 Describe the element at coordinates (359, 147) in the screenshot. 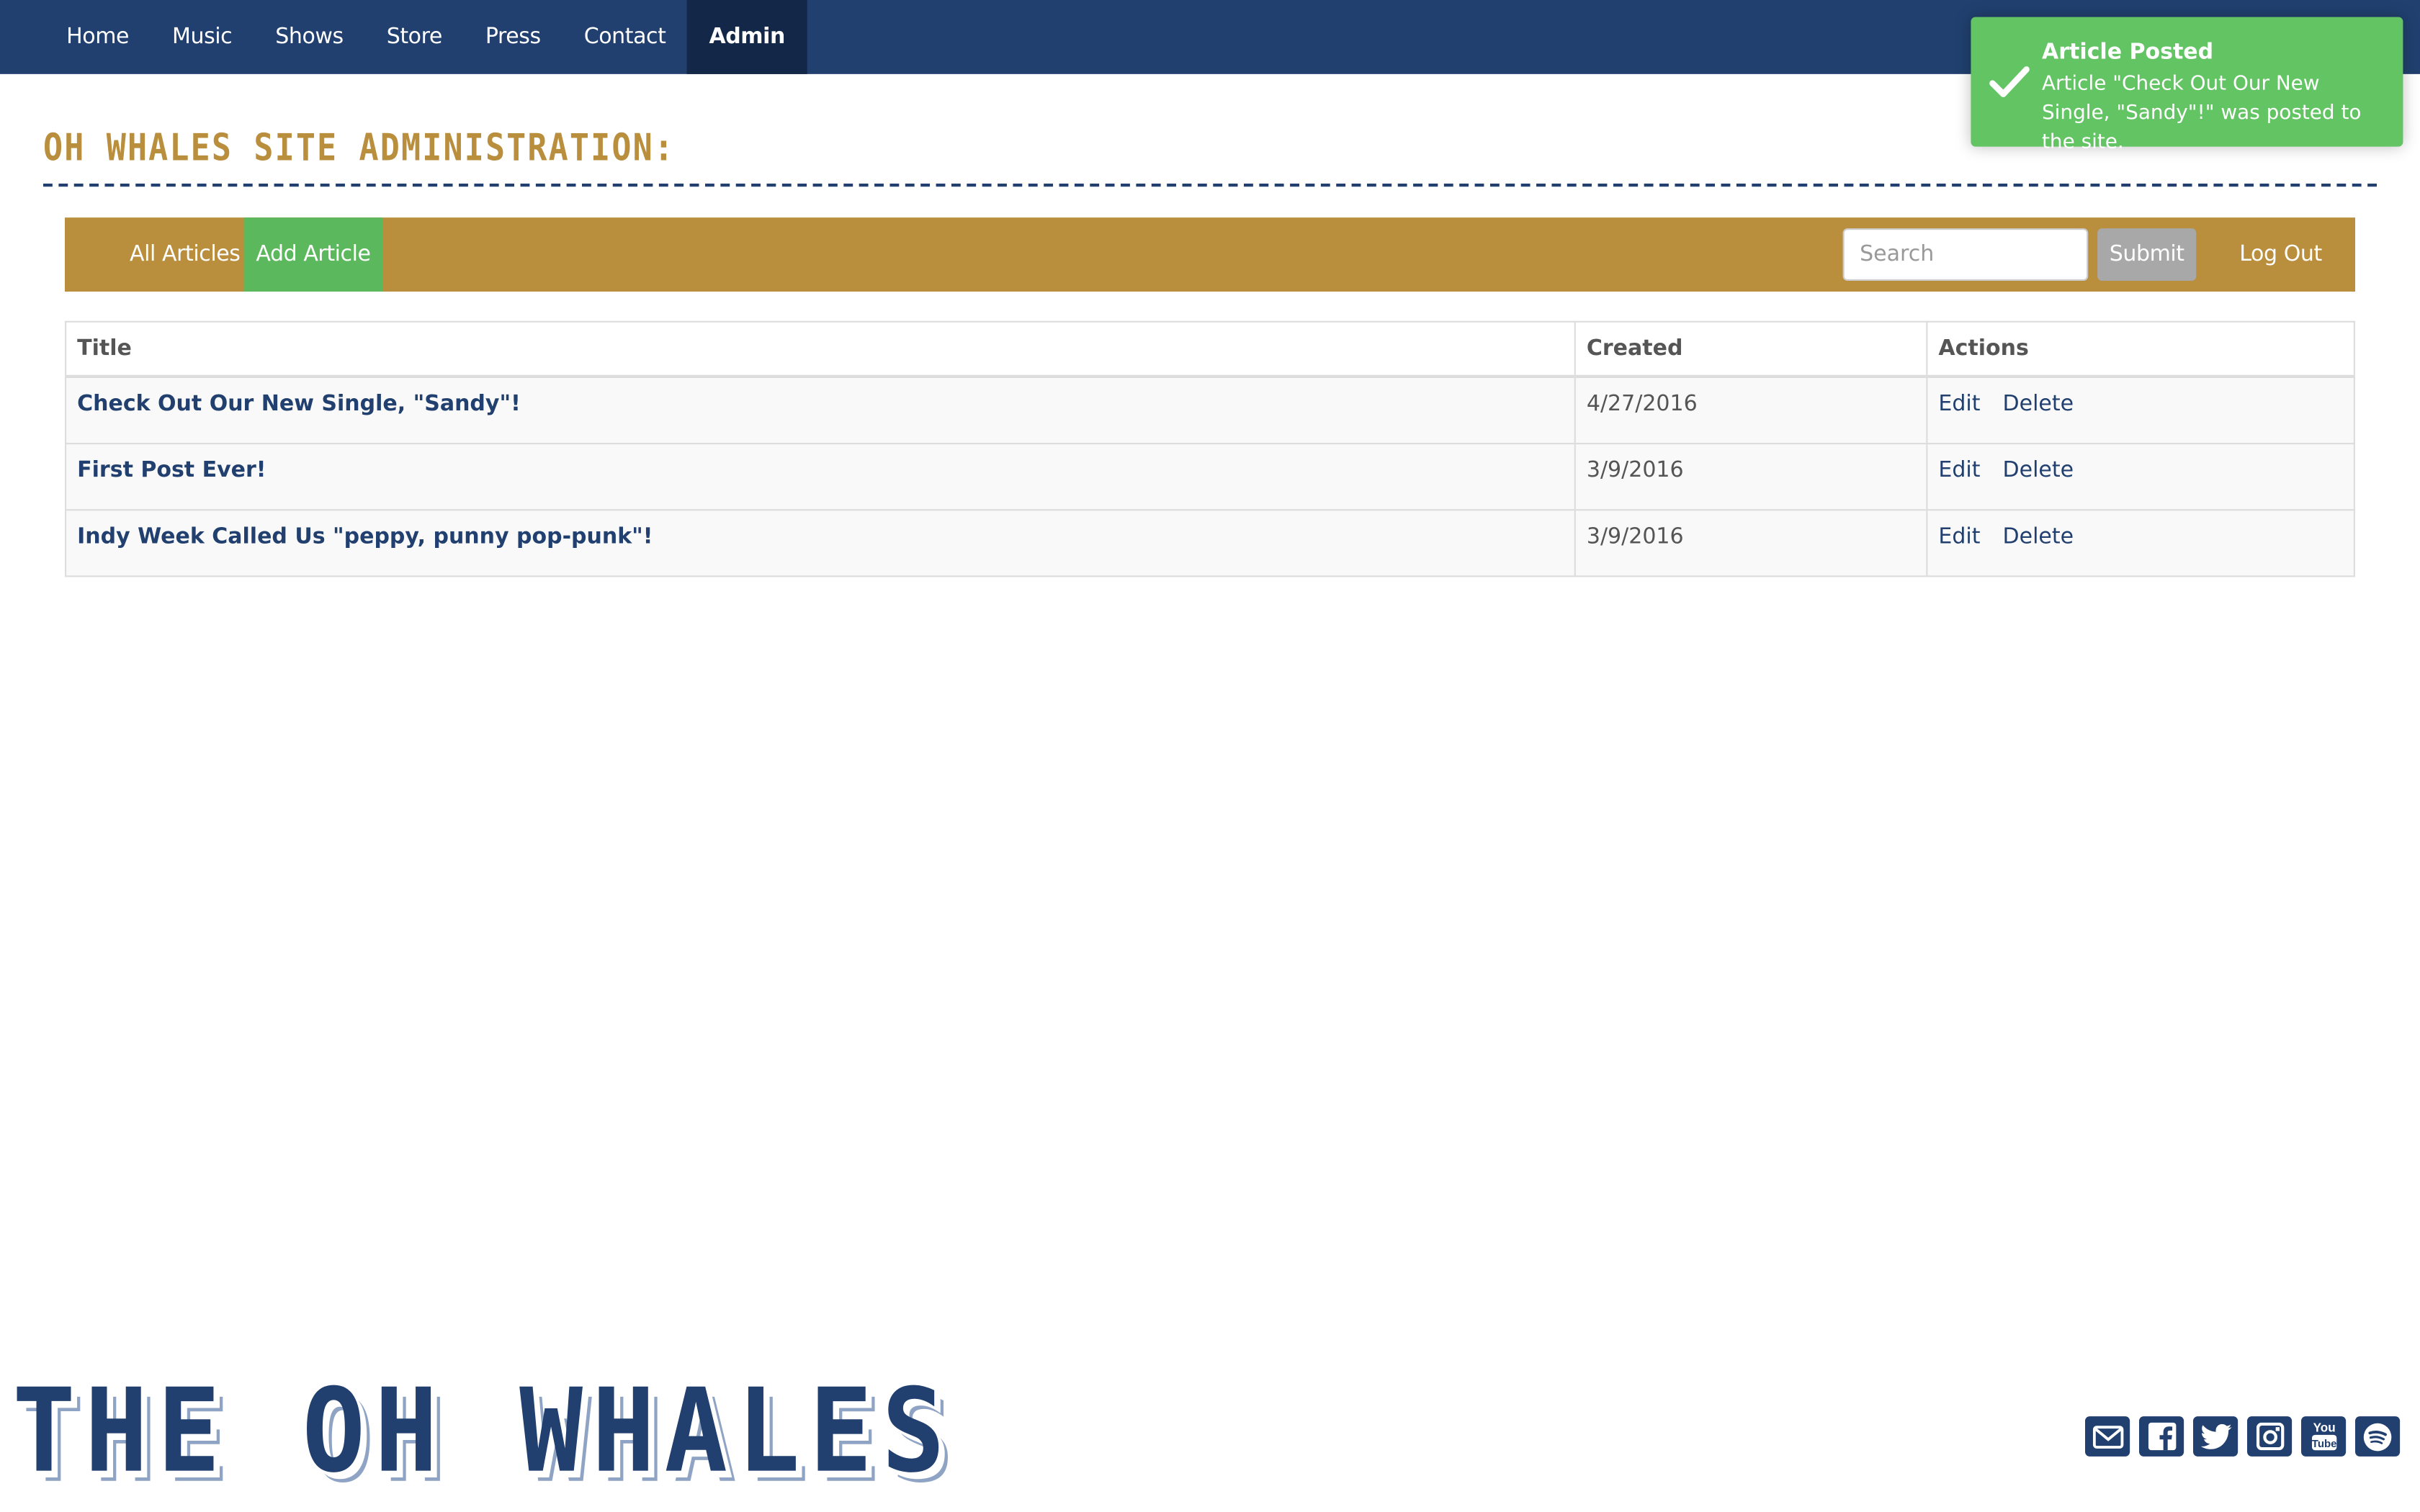

I see `page-title: OH WHALES SITE ADMINISTRATION:` at that location.